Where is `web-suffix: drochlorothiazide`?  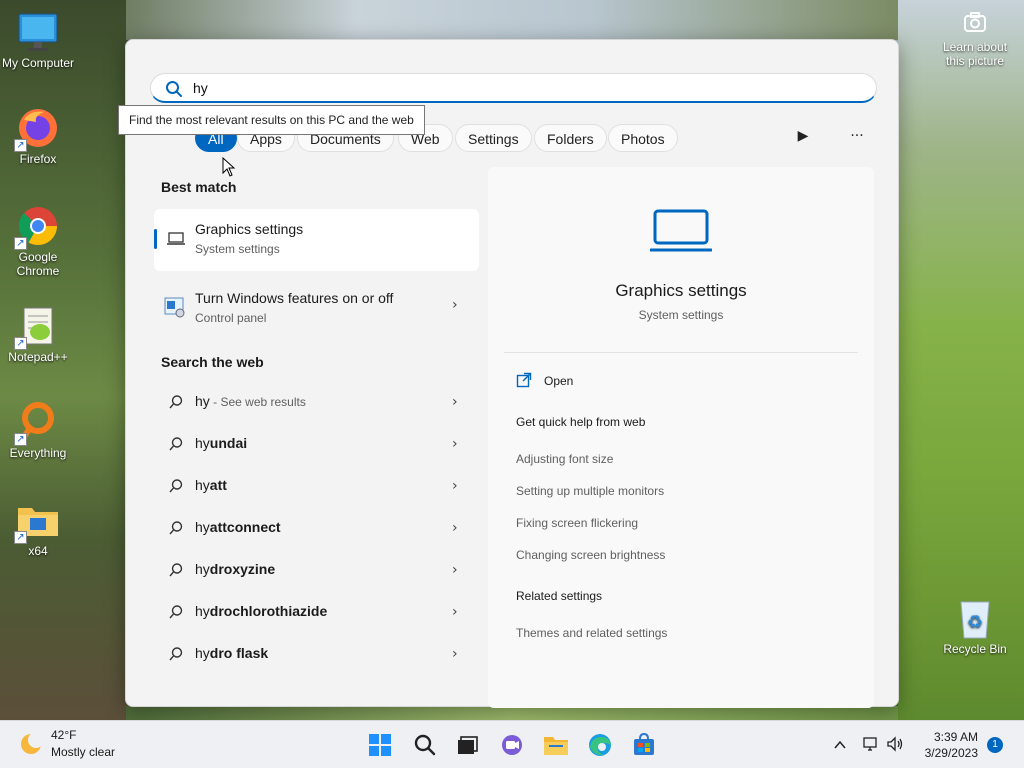
web-suffix: drochlorothiazide is located at coordinates (268, 611).